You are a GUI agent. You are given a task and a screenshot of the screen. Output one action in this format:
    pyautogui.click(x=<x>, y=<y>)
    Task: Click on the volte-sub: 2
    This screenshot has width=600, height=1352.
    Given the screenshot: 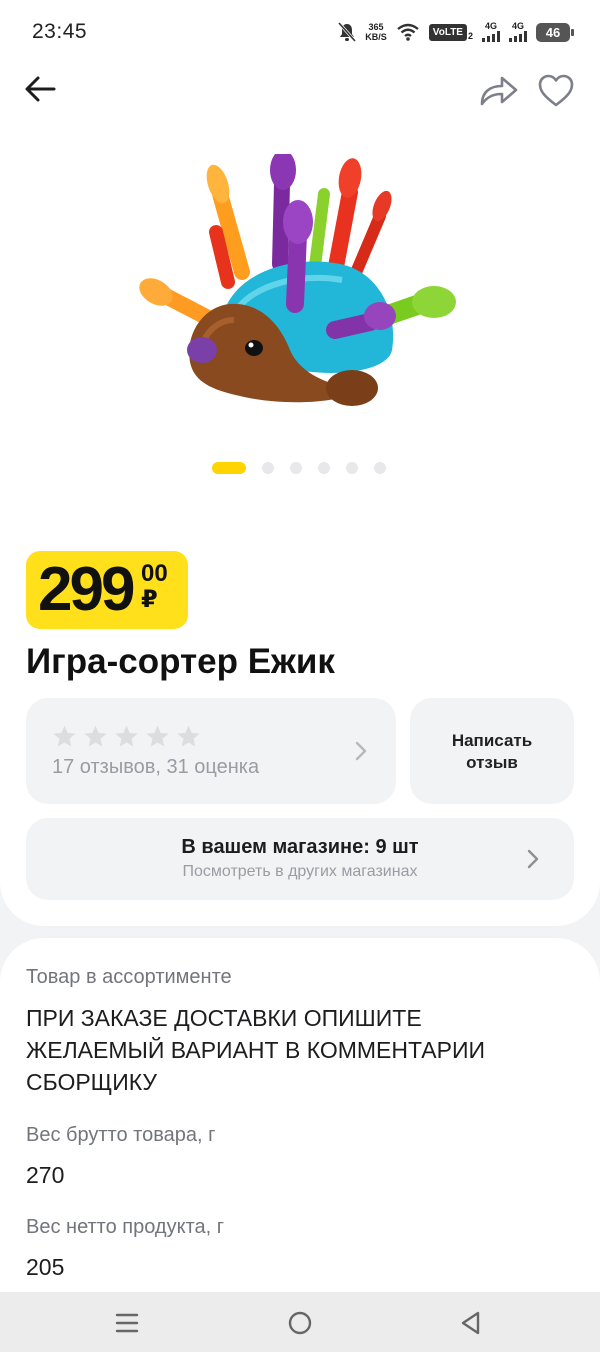 What is the action you would take?
    pyautogui.click(x=470, y=35)
    